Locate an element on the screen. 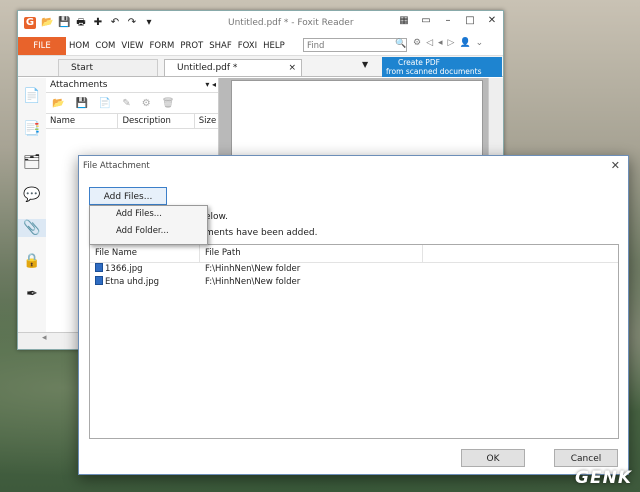 The width and height of the screenshot is (640, 492). settings-icon: ⚙ is located at coordinates (417, 43).